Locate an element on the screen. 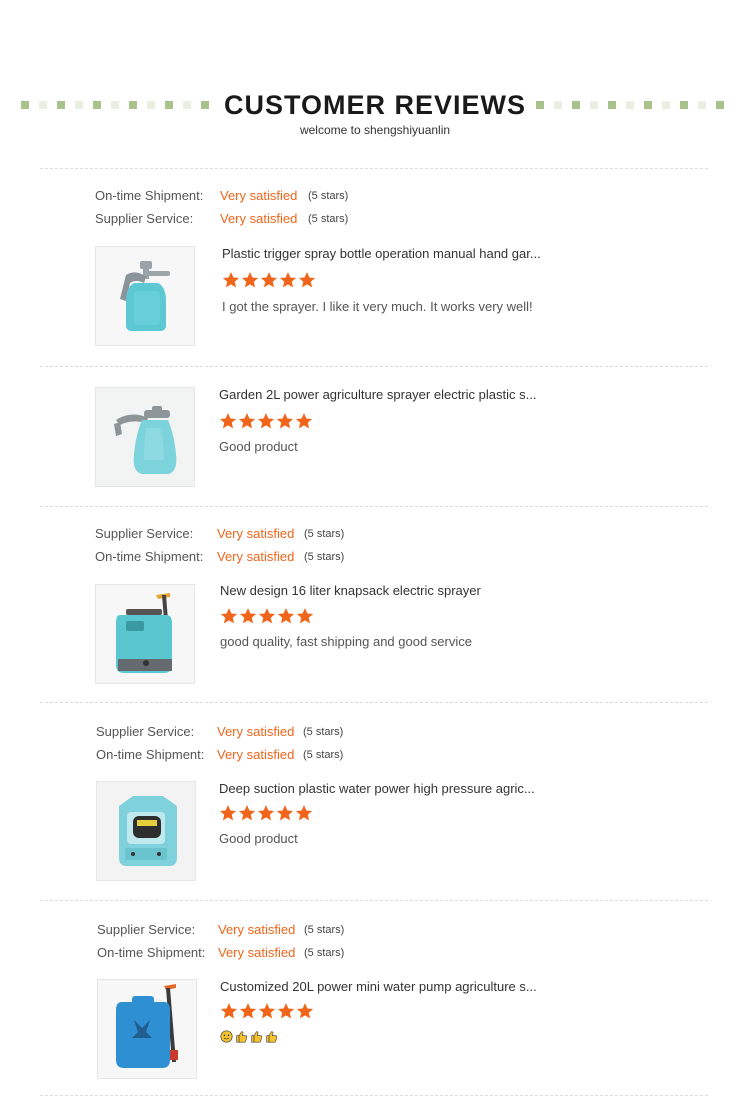 This screenshot has width=750, height=1113. smile-emoji-icon is located at coordinates (226, 1036).